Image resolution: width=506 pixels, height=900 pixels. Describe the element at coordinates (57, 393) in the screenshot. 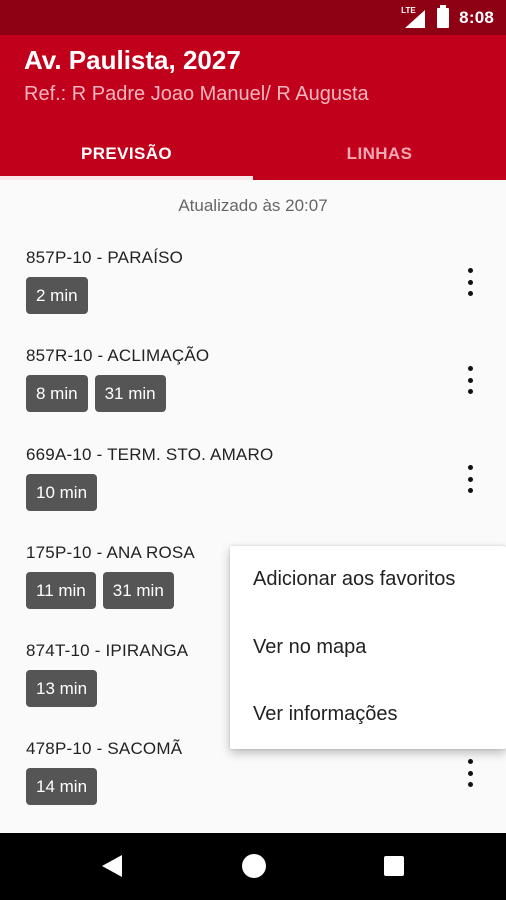

I see `arrival-time-badge: 8 min` at that location.